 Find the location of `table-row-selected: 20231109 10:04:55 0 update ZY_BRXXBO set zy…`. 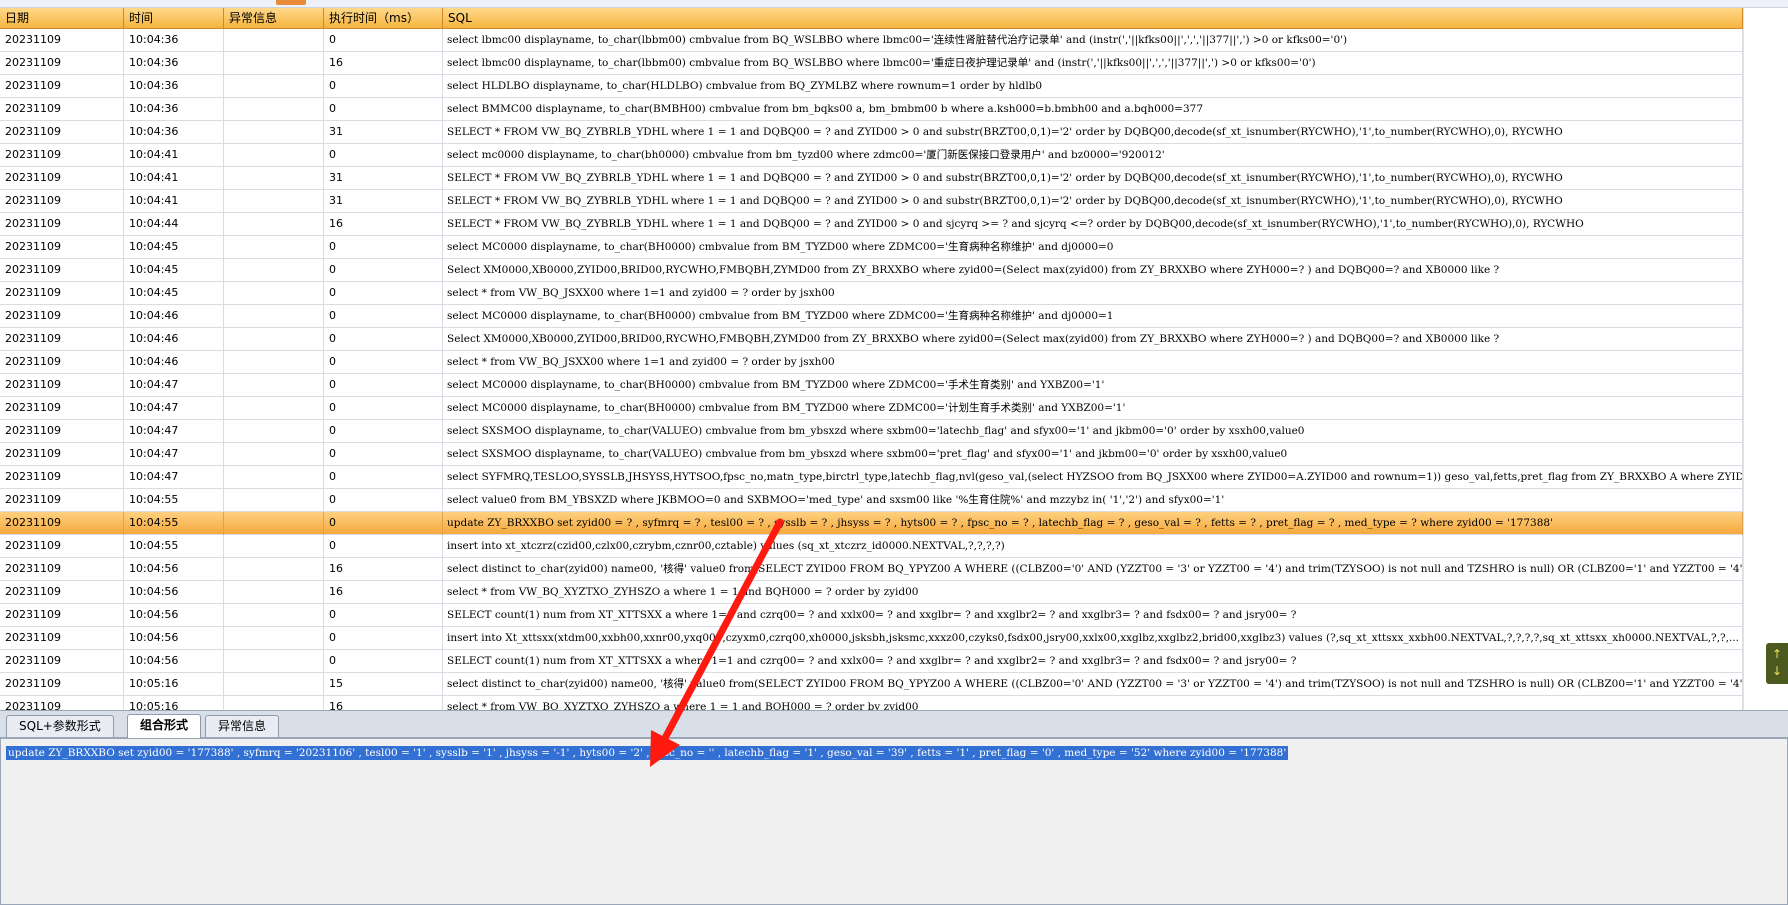

table-row-selected: 20231109 10:04:55 0 update ZY_BRXXBO set zy… is located at coordinates (871, 523).